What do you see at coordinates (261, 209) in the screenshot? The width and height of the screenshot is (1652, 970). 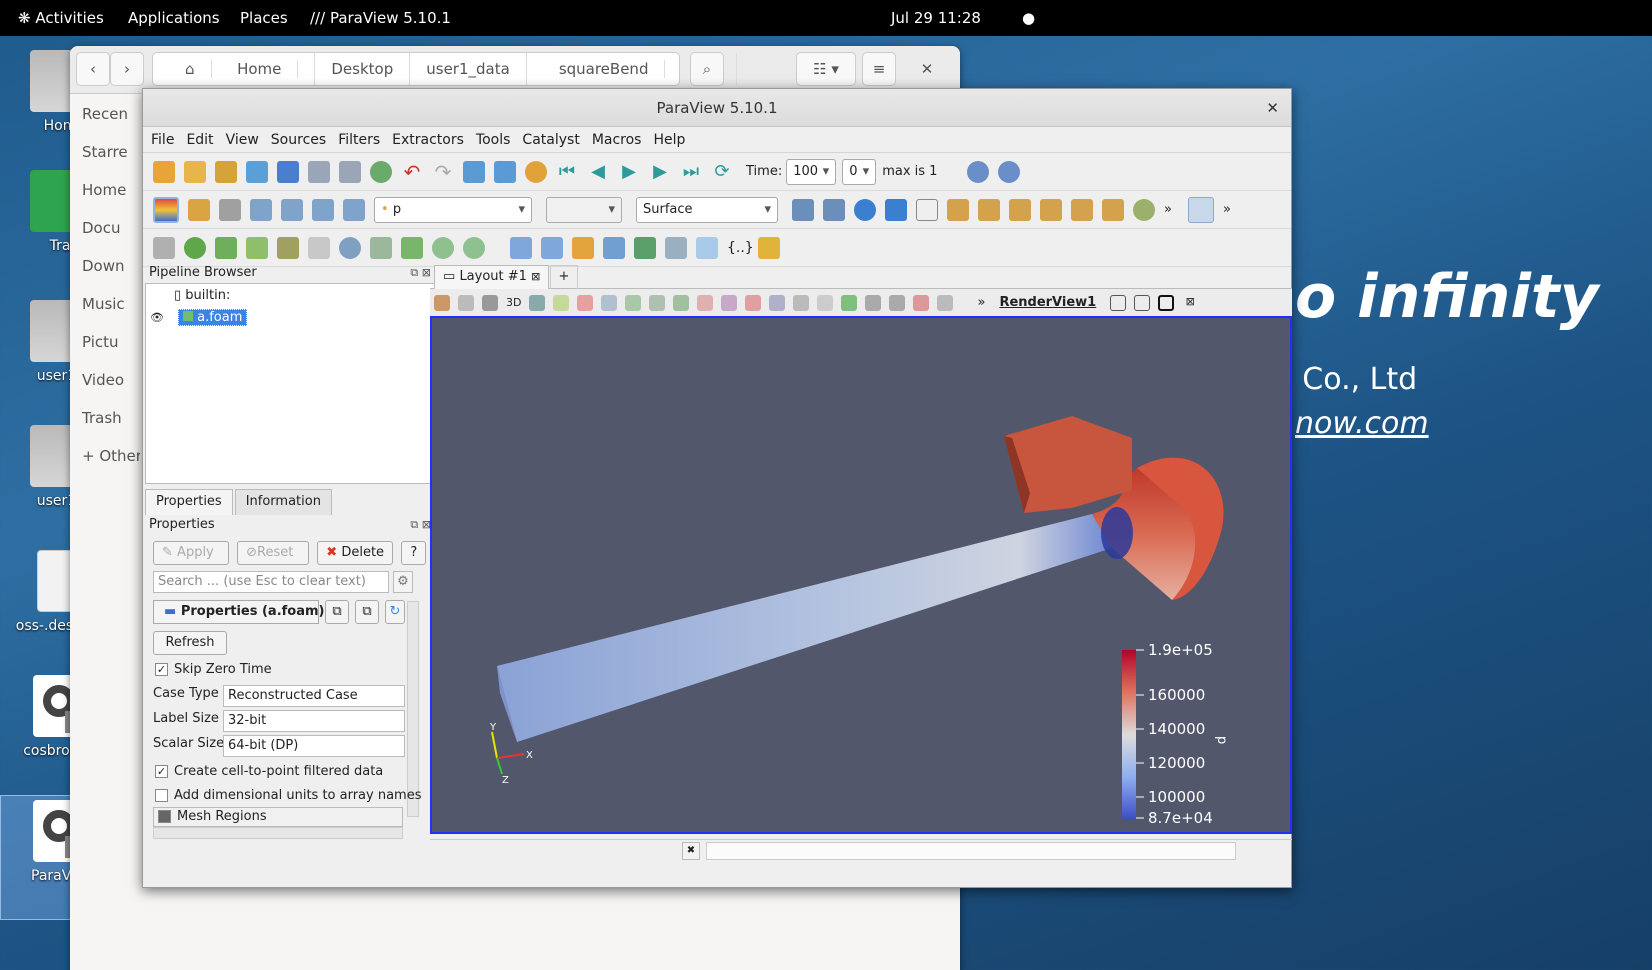 I see `rescale-custom-icon` at bounding box center [261, 209].